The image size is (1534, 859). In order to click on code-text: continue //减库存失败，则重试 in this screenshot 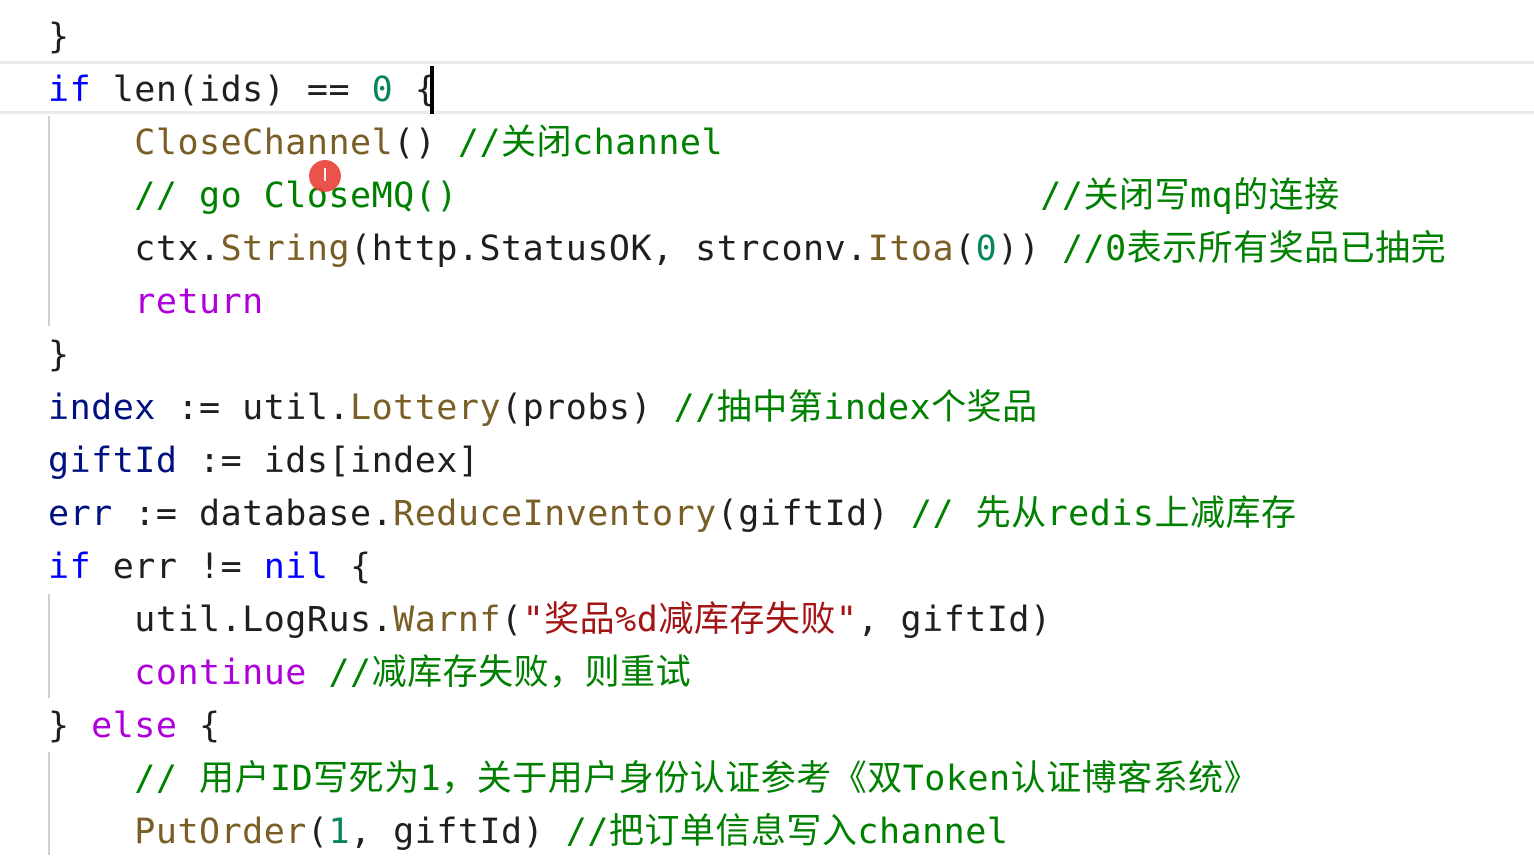, I will do `click(369, 673)`.